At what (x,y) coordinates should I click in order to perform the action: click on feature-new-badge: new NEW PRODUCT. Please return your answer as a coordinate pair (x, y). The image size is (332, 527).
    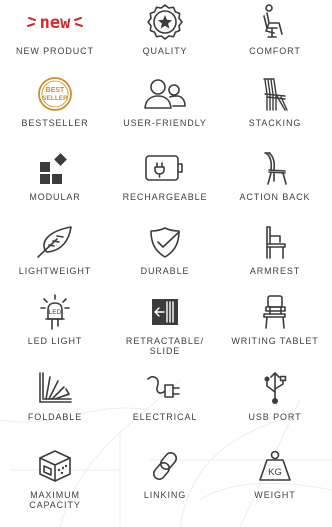
    Looking at the image, I should click on (55, 37).